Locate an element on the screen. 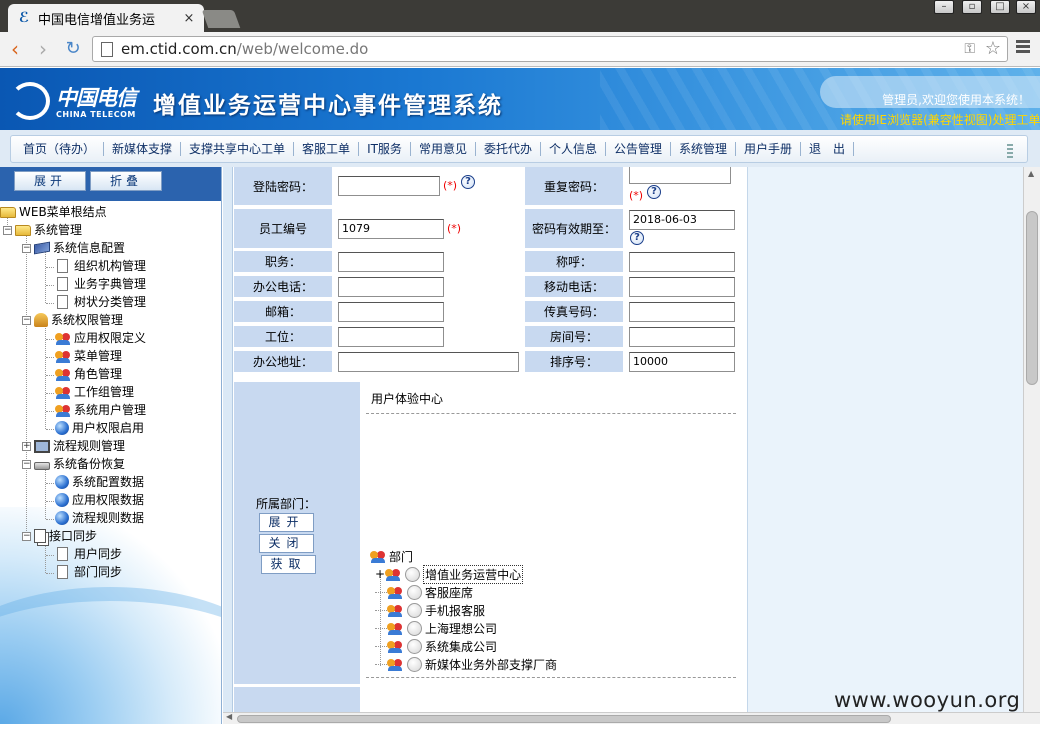 This screenshot has width=1040, height=730. dept-node: 手机报客服 is located at coordinates (430, 610).